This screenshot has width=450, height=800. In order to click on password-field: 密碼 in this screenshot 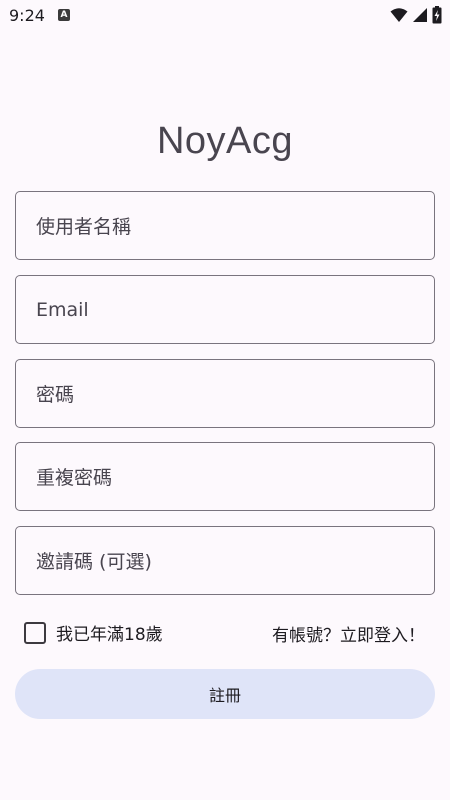, I will do `click(225, 393)`.